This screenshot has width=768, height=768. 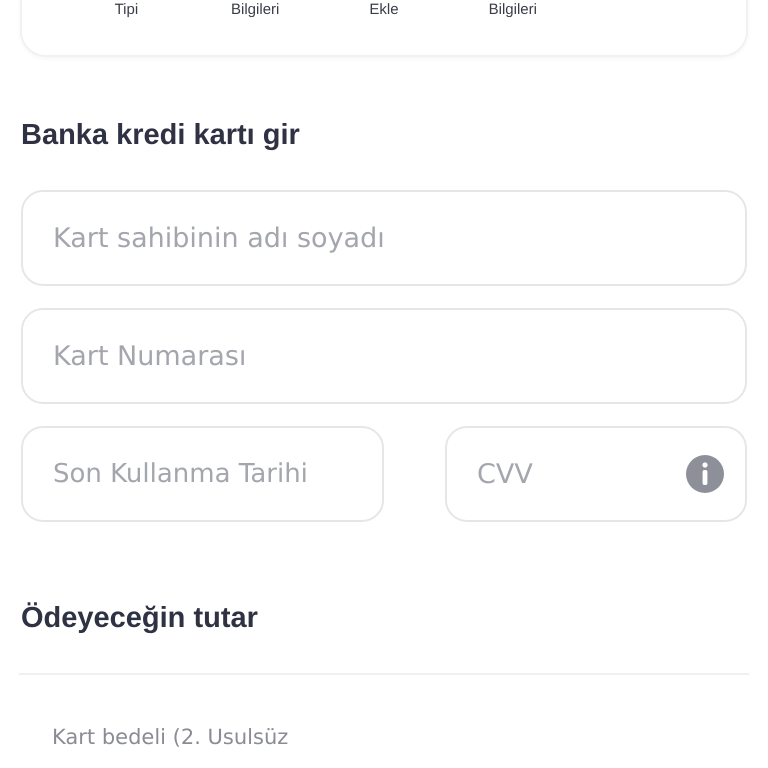 I want to click on section-title: Ödeyeceğin tutar, so click(x=140, y=618).